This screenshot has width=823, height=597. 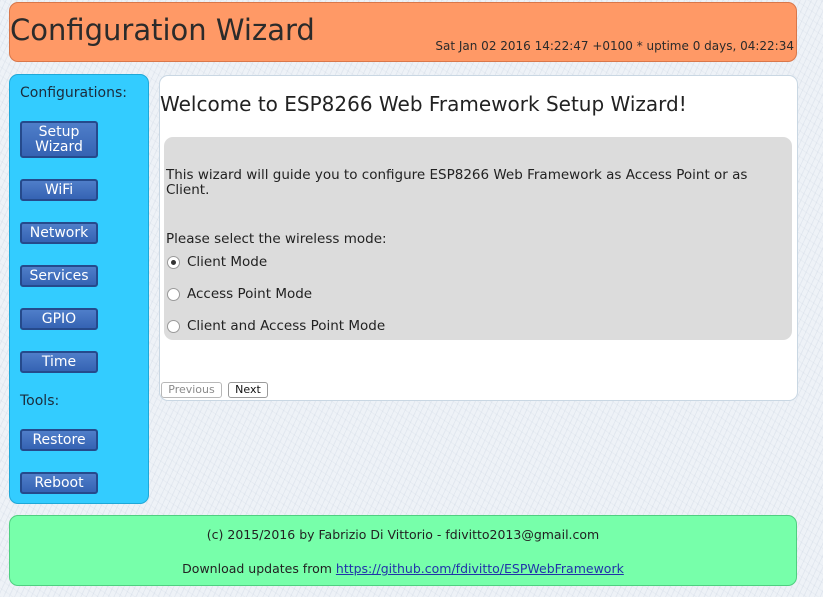 What do you see at coordinates (59, 319) in the screenshot?
I see `gpio-button: GPIO` at bounding box center [59, 319].